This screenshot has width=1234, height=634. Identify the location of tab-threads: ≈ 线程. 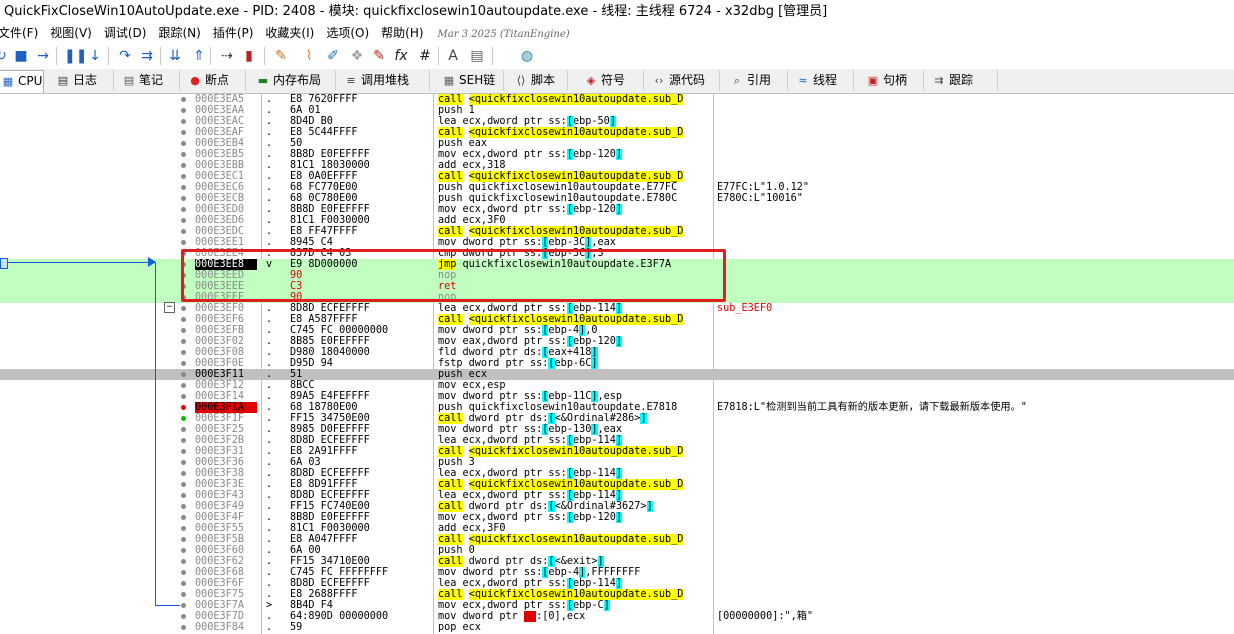
(823, 80).